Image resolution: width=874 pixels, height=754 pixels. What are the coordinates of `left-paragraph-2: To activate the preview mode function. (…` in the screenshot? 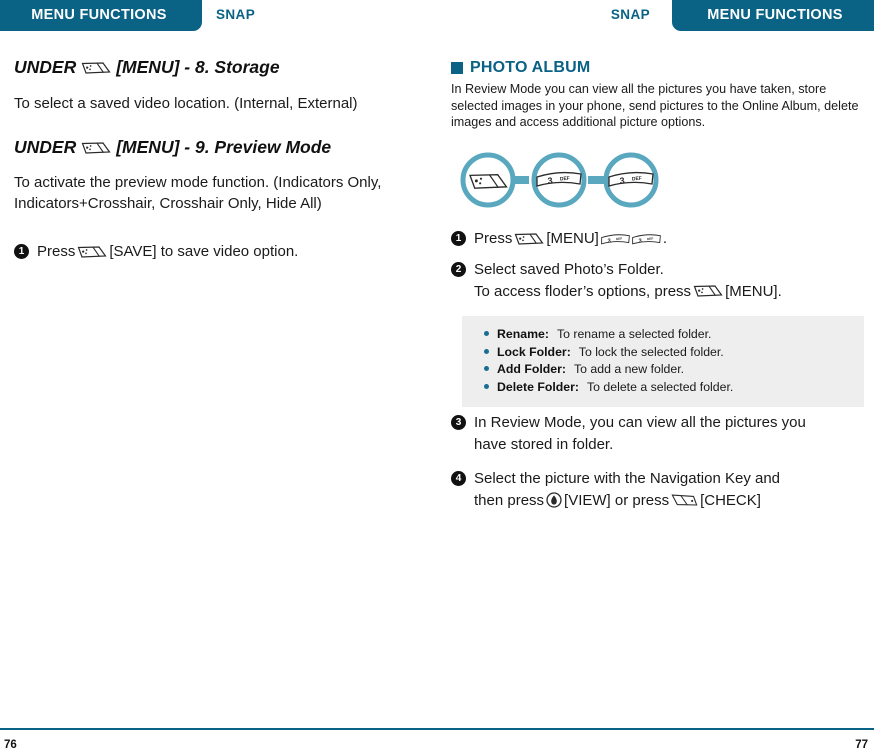 It's located at (198, 193).